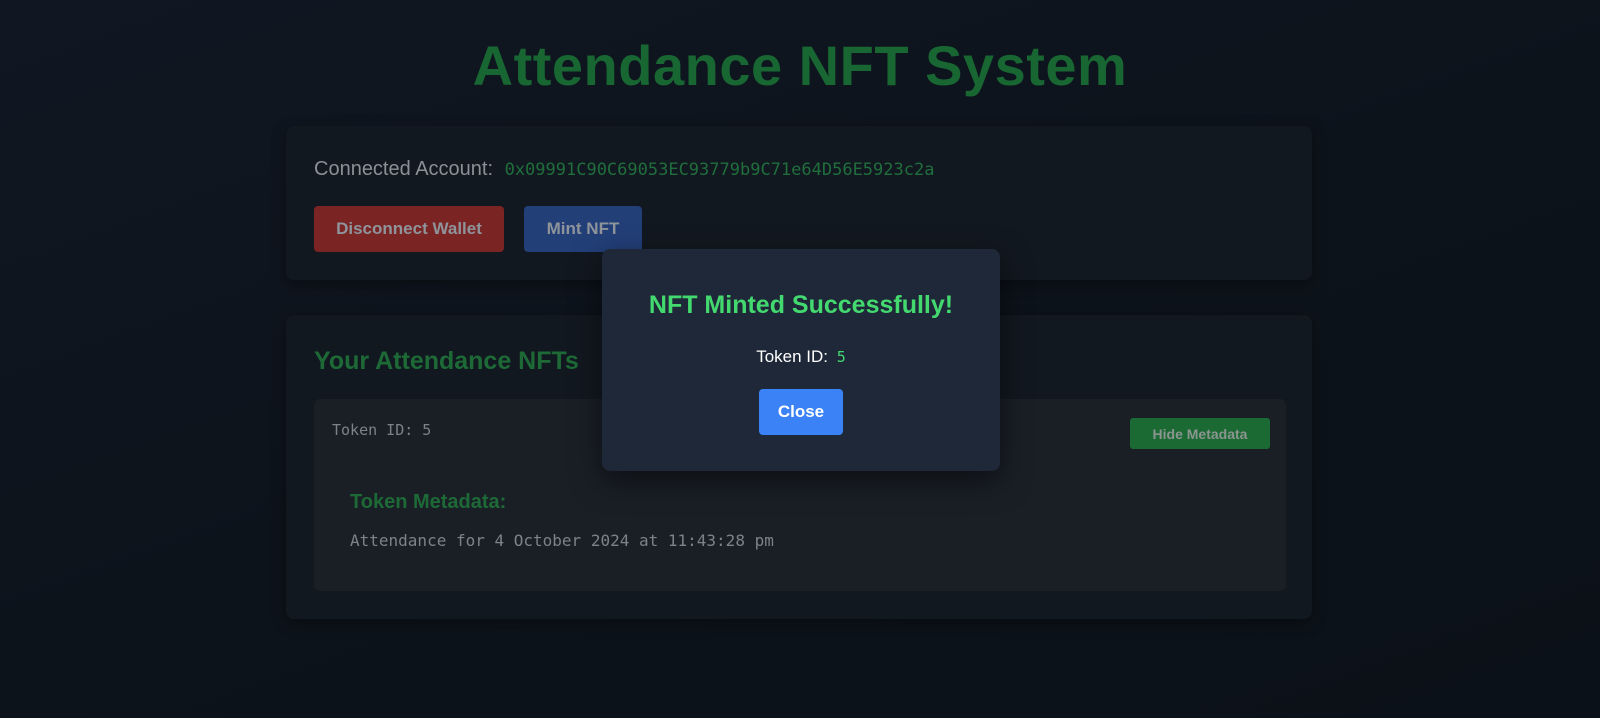 This screenshot has height=718, width=1600. What do you see at coordinates (801, 305) in the screenshot?
I see `modal-title: NFT Minted Successfully!` at bounding box center [801, 305].